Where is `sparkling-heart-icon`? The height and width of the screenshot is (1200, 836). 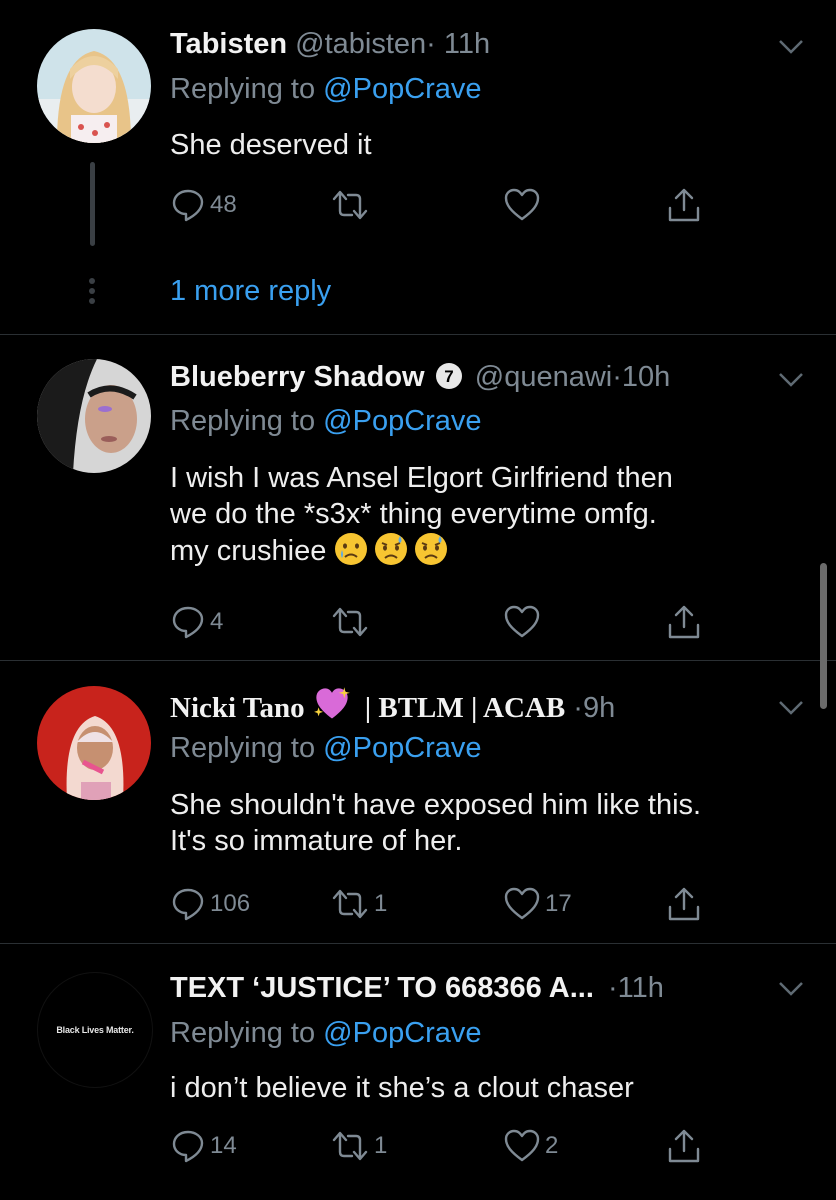 sparkling-heart-icon is located at coordinates (331, 703).